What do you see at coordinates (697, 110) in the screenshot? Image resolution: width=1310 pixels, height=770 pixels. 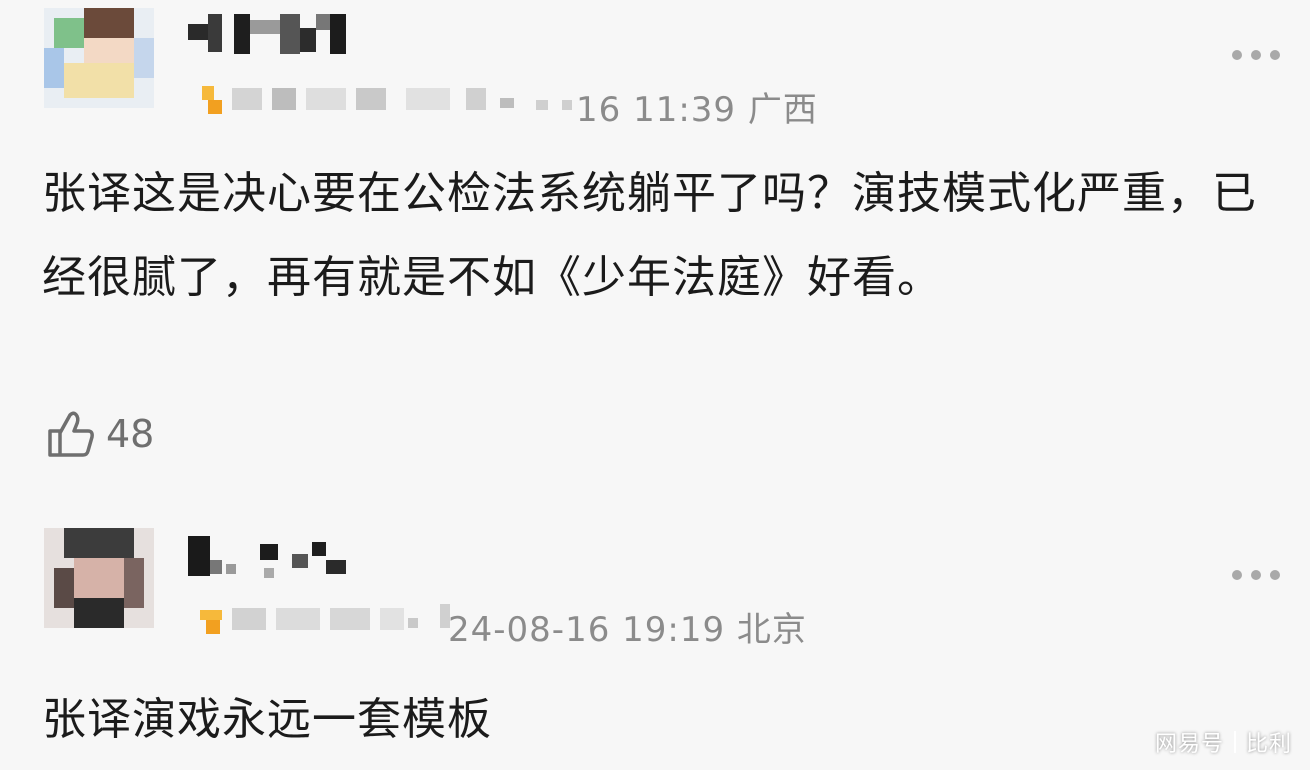 I see `comment-timestamp: 16 11:39 广西` at bounding box center [697, 110].